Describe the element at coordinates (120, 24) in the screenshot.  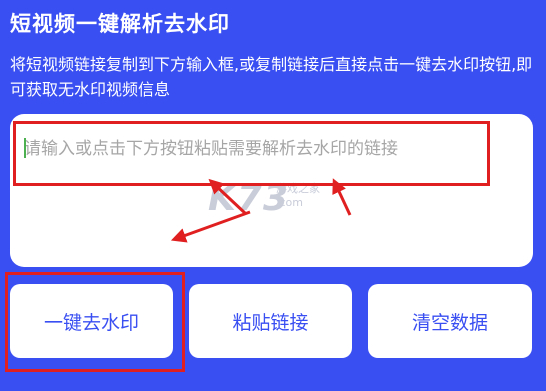
I see `page-title: 短视频一键解析去水印` at that location.